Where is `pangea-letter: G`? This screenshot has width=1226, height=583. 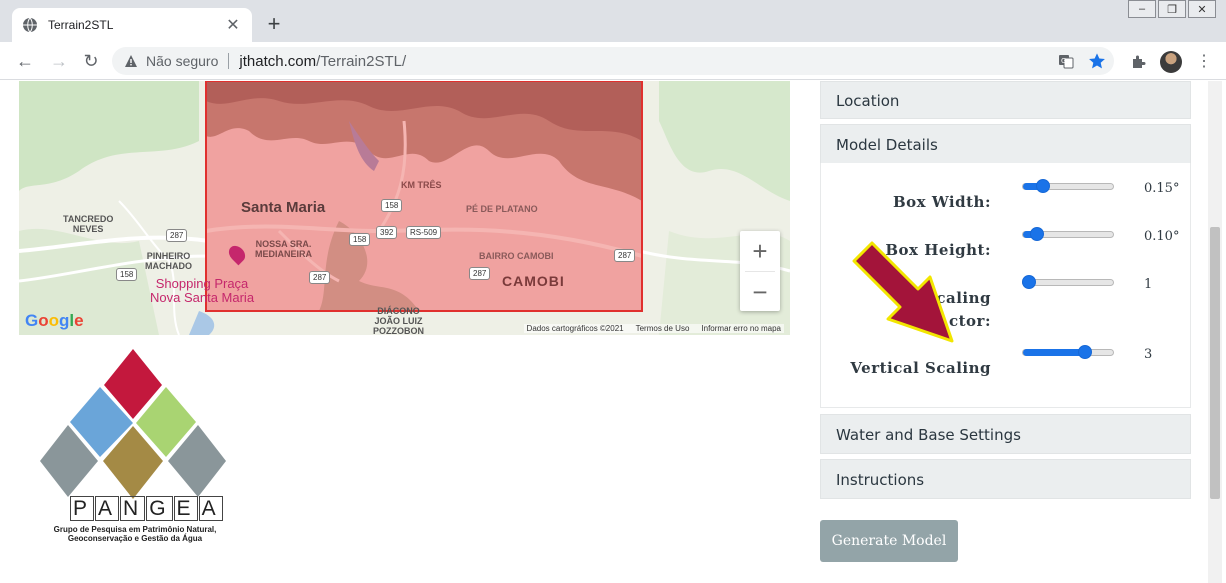
pangea-letter: G is located at coordinates (159, 508).